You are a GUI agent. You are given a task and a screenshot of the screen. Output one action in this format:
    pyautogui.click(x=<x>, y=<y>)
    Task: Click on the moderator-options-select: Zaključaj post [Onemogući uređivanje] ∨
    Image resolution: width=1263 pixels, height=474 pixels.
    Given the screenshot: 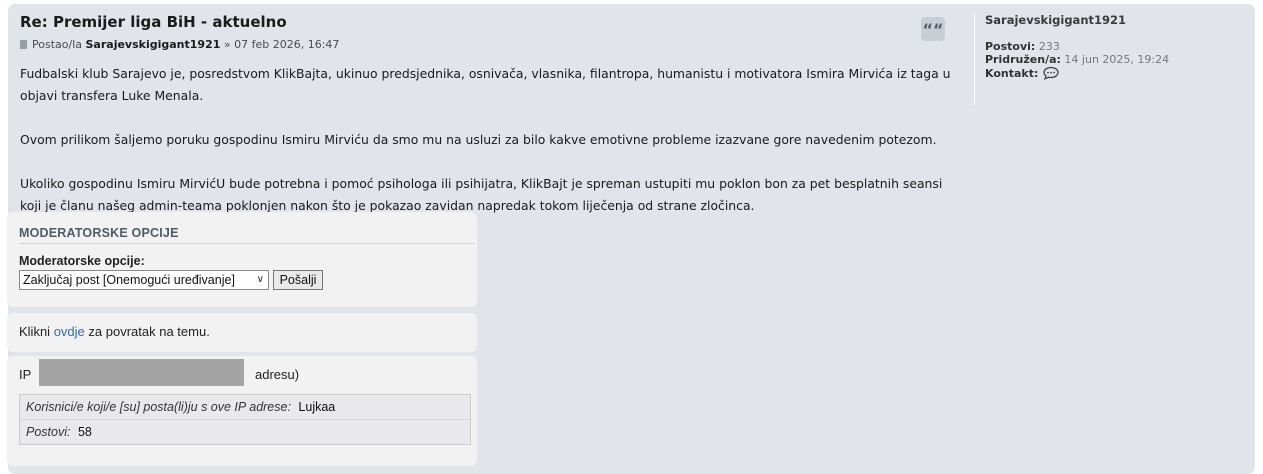 What is the action you would take?
    pyautogui.click(x=144, y=280)
    